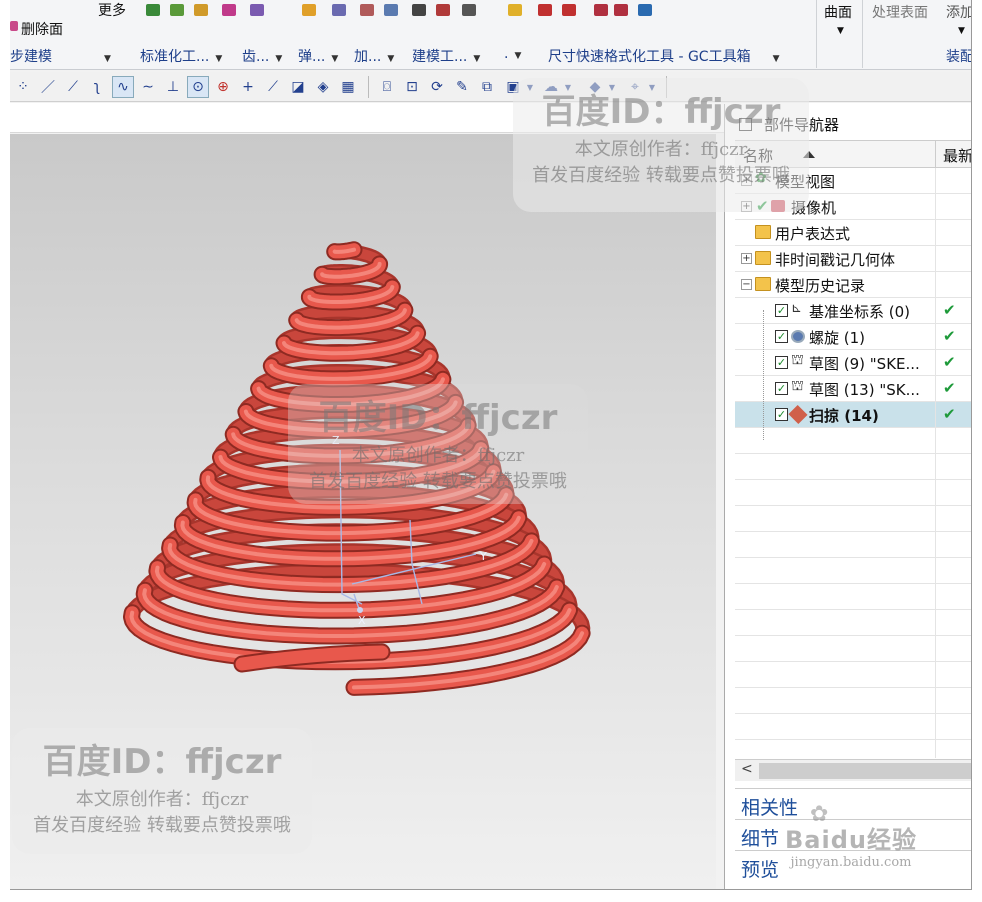  Describe the element at coordinates (298, 87) in the screenshot. I see `face-icon: ◪` at that location.